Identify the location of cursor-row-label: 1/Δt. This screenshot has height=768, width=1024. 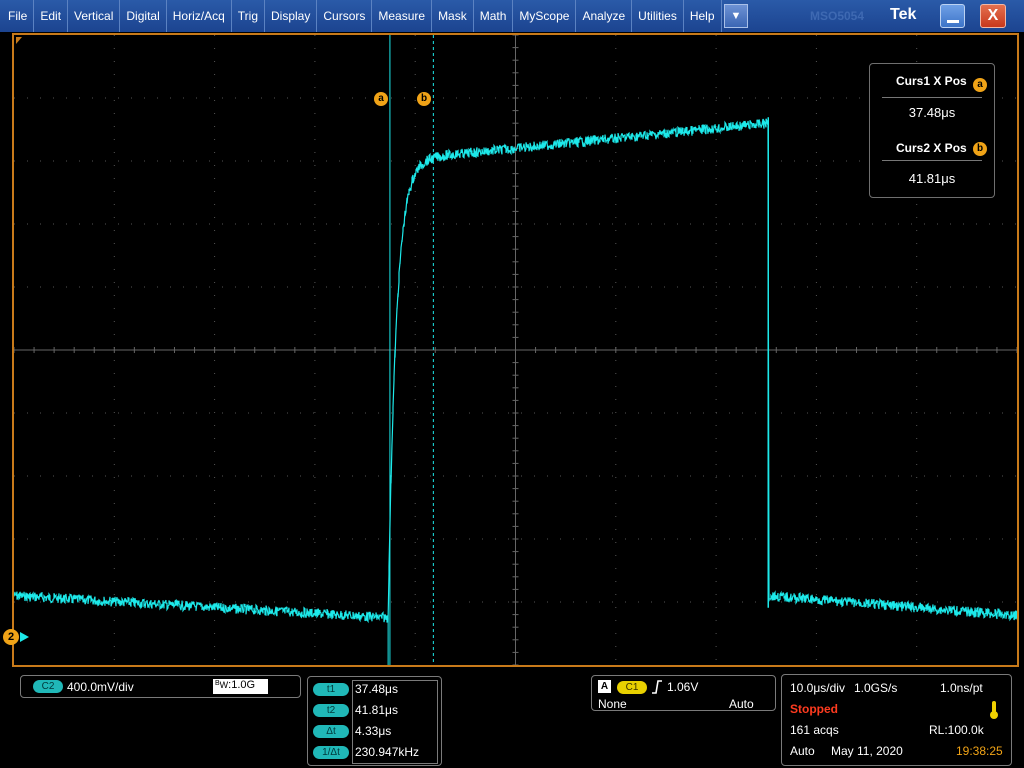
(331, 752).